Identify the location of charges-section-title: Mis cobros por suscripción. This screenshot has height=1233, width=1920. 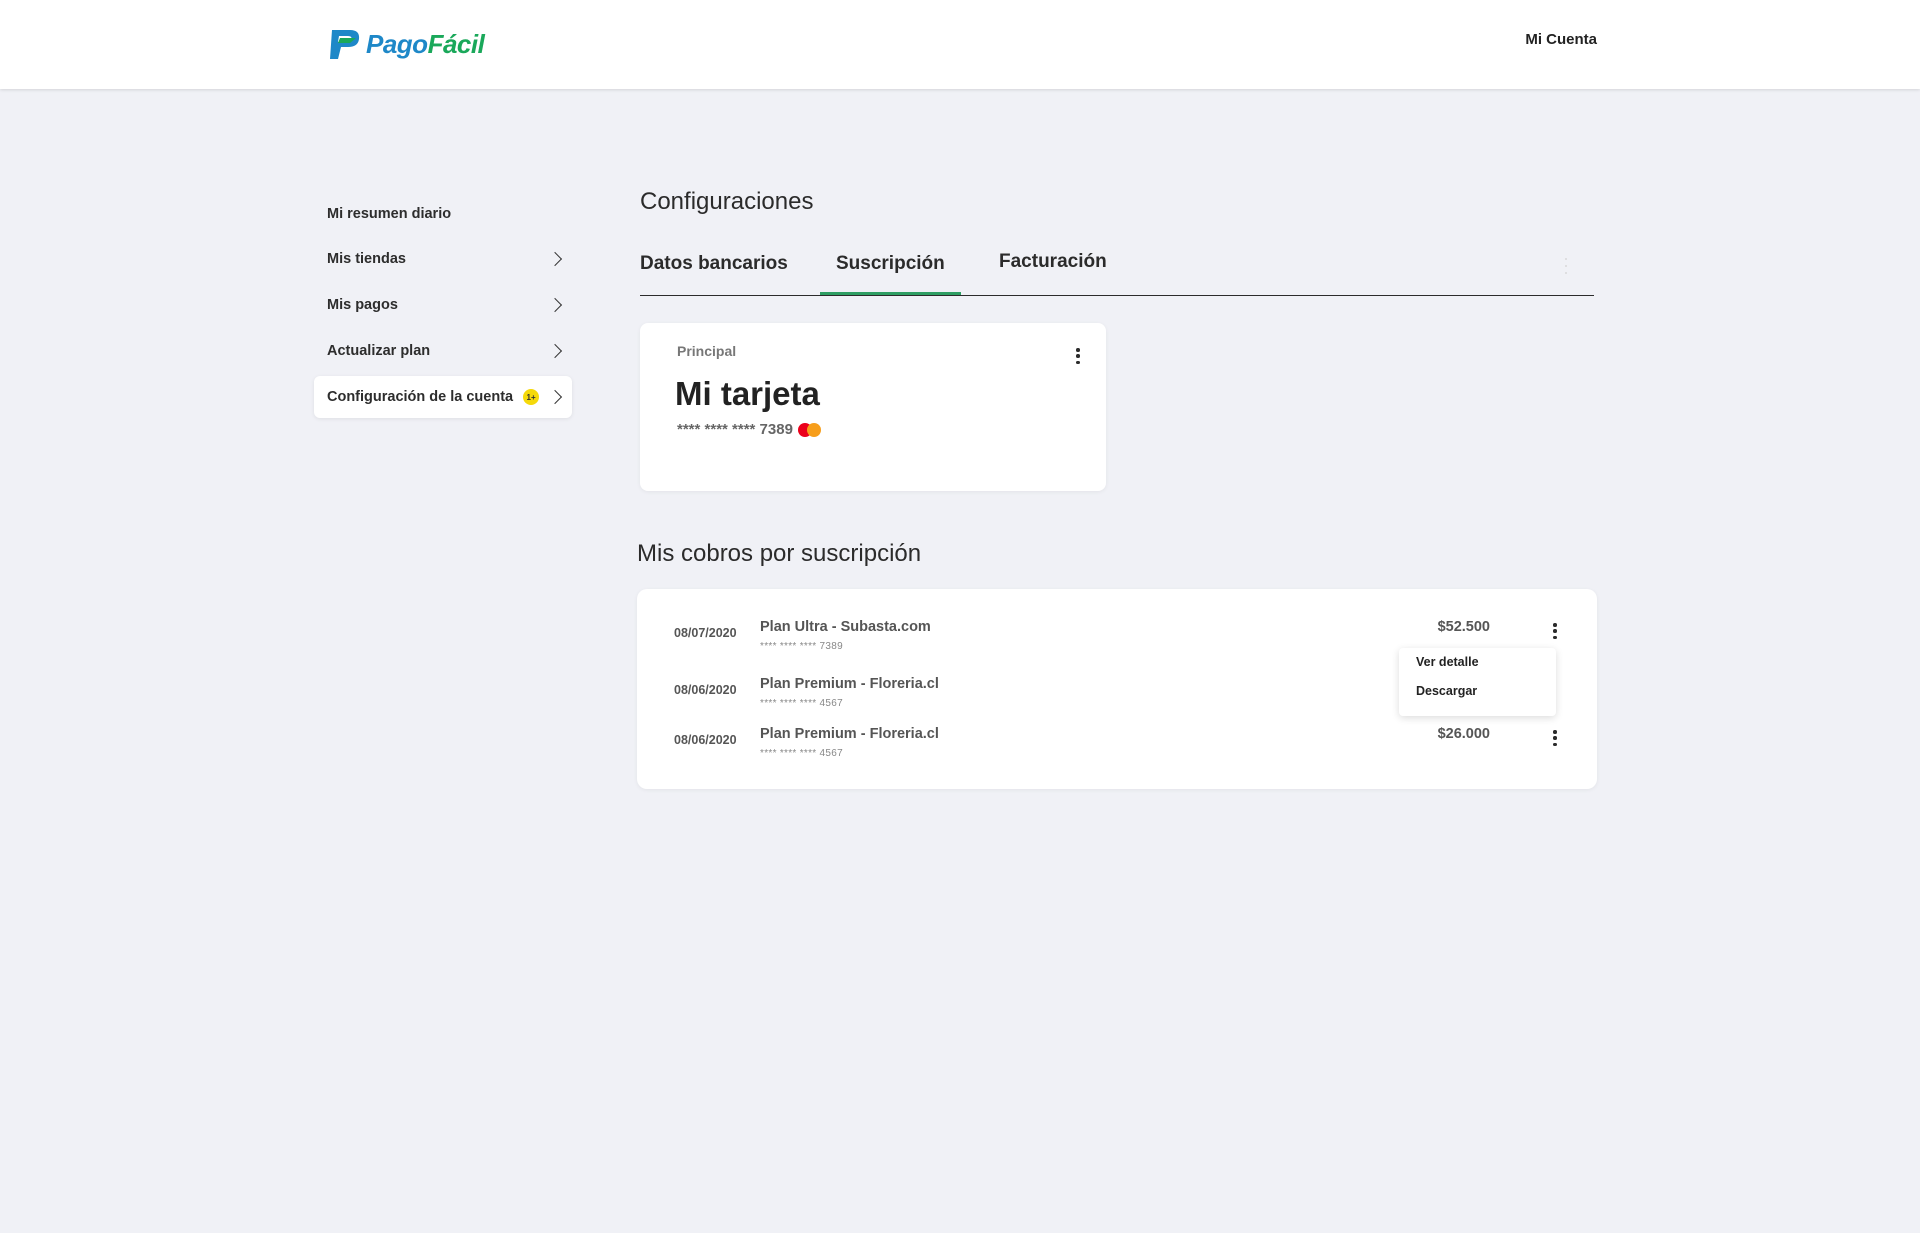
(779, 553).